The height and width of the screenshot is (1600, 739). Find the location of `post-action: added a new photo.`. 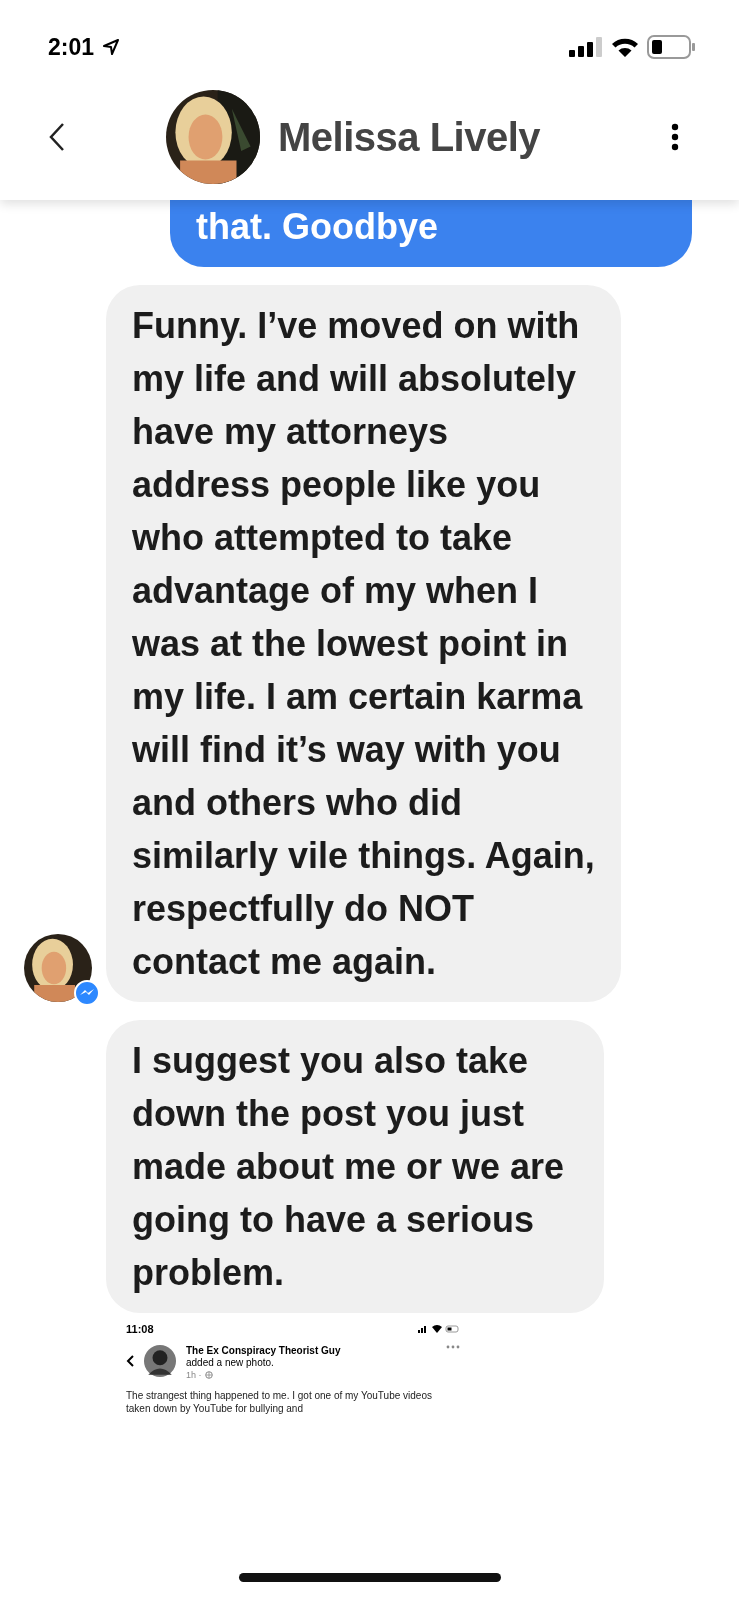

post-action: added a new photo. is located at coordinates (230, 1363).